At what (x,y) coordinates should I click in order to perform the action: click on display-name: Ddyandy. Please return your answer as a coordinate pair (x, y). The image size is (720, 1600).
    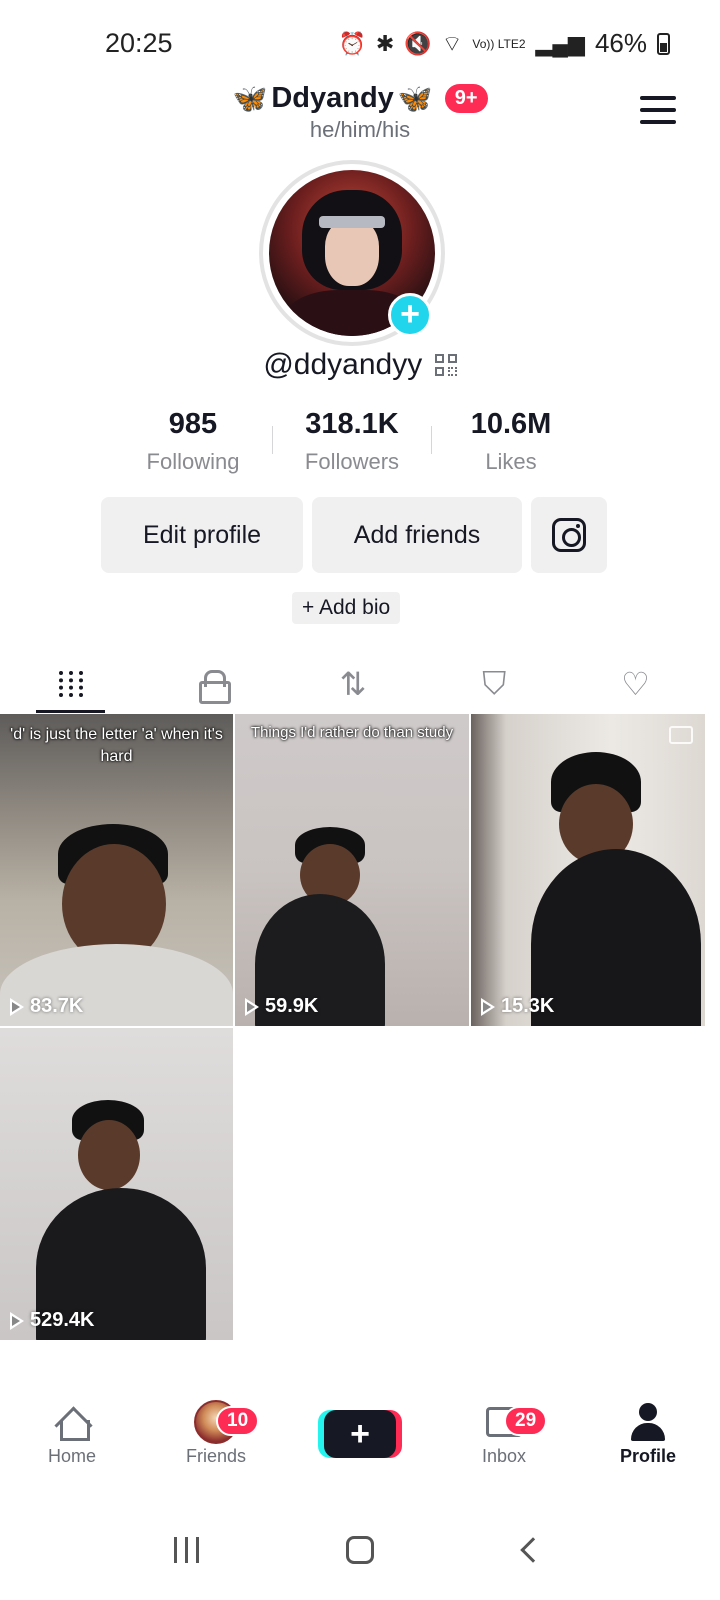
    Looking at the image, I should click on (332, 98).